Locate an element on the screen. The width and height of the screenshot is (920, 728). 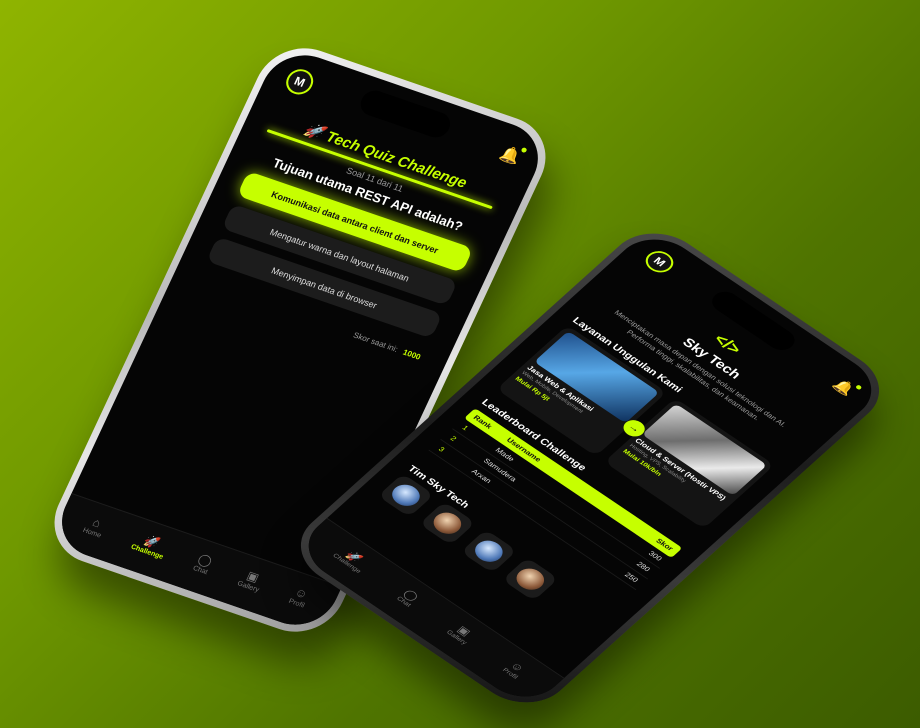
nav-home-label: Home is located at coordinates (92, 533).